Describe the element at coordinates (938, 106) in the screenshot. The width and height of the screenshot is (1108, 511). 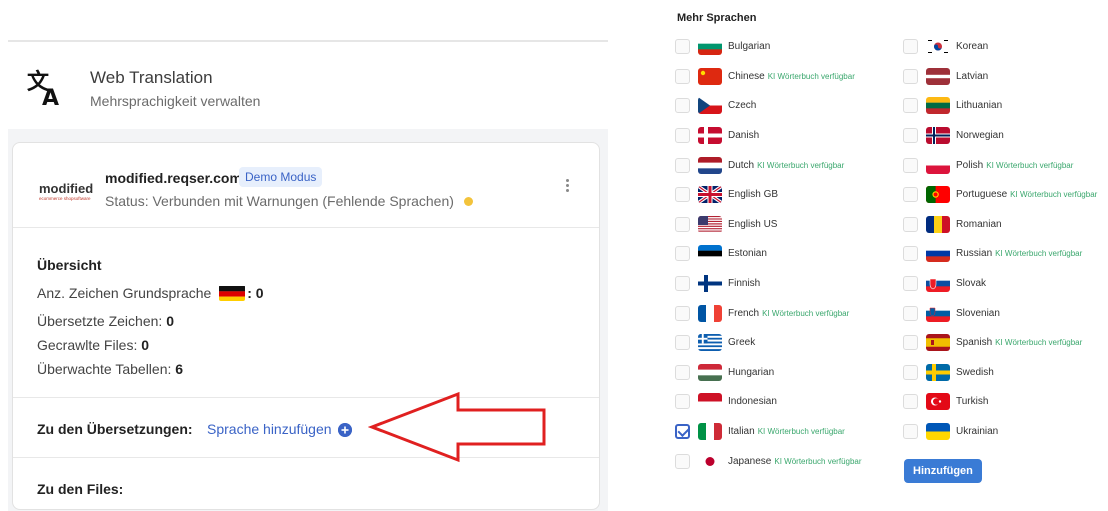
I see `flag-lt-icon` at that location.